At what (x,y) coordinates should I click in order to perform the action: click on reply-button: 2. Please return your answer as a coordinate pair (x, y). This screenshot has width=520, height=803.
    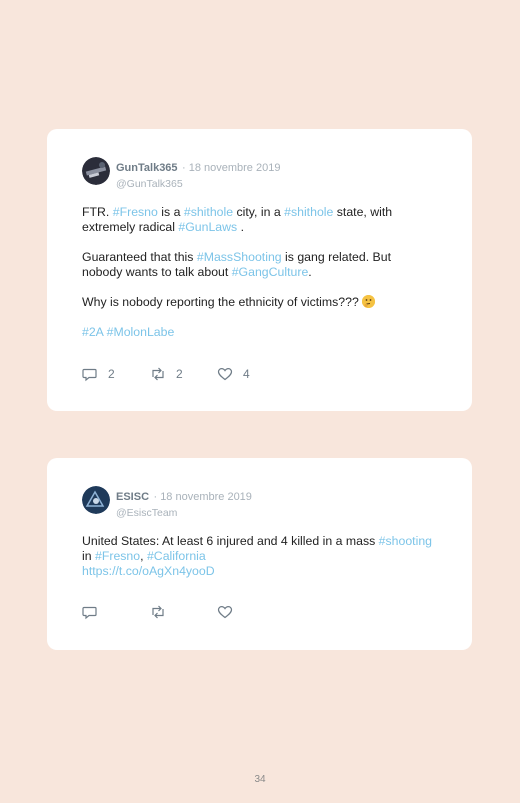
    Looking at the image, I should click on (98, 374).